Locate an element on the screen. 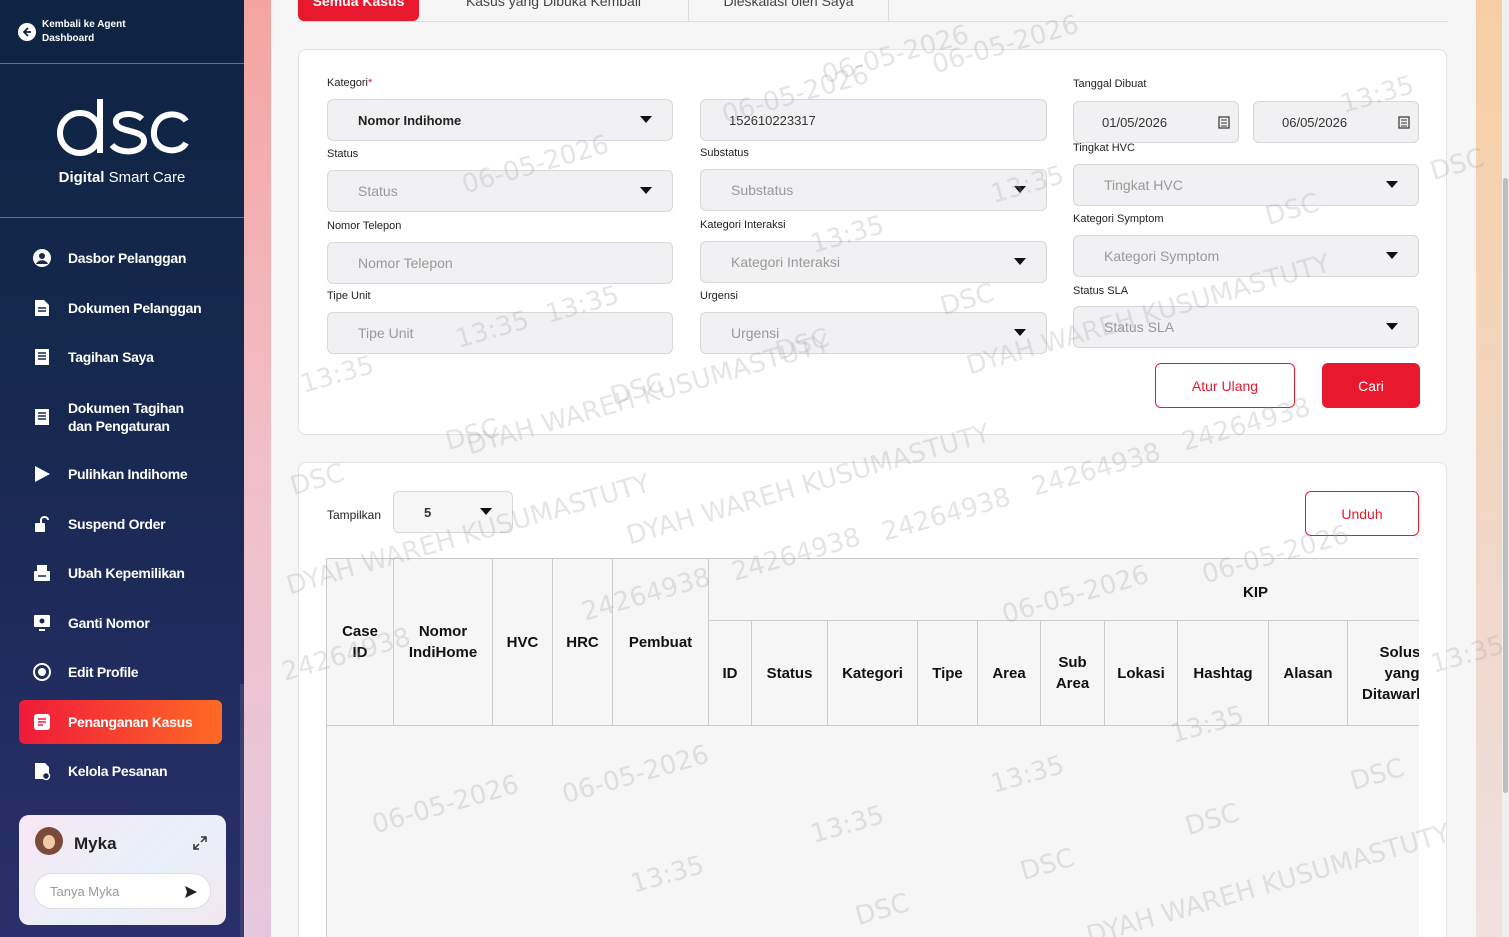  symptom-label: Kategori Symptom is located at coordinates (1118, 219).